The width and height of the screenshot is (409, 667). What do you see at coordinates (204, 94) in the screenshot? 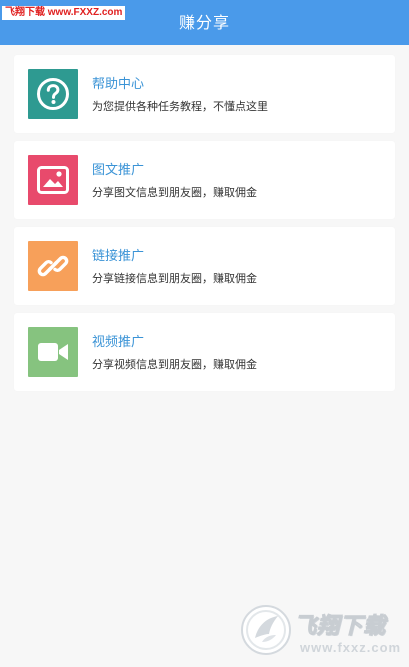
I see `card-help-center: 帮助中心 为您提供各种任务教程，不懂点这里` at bounding box center [204, 94].